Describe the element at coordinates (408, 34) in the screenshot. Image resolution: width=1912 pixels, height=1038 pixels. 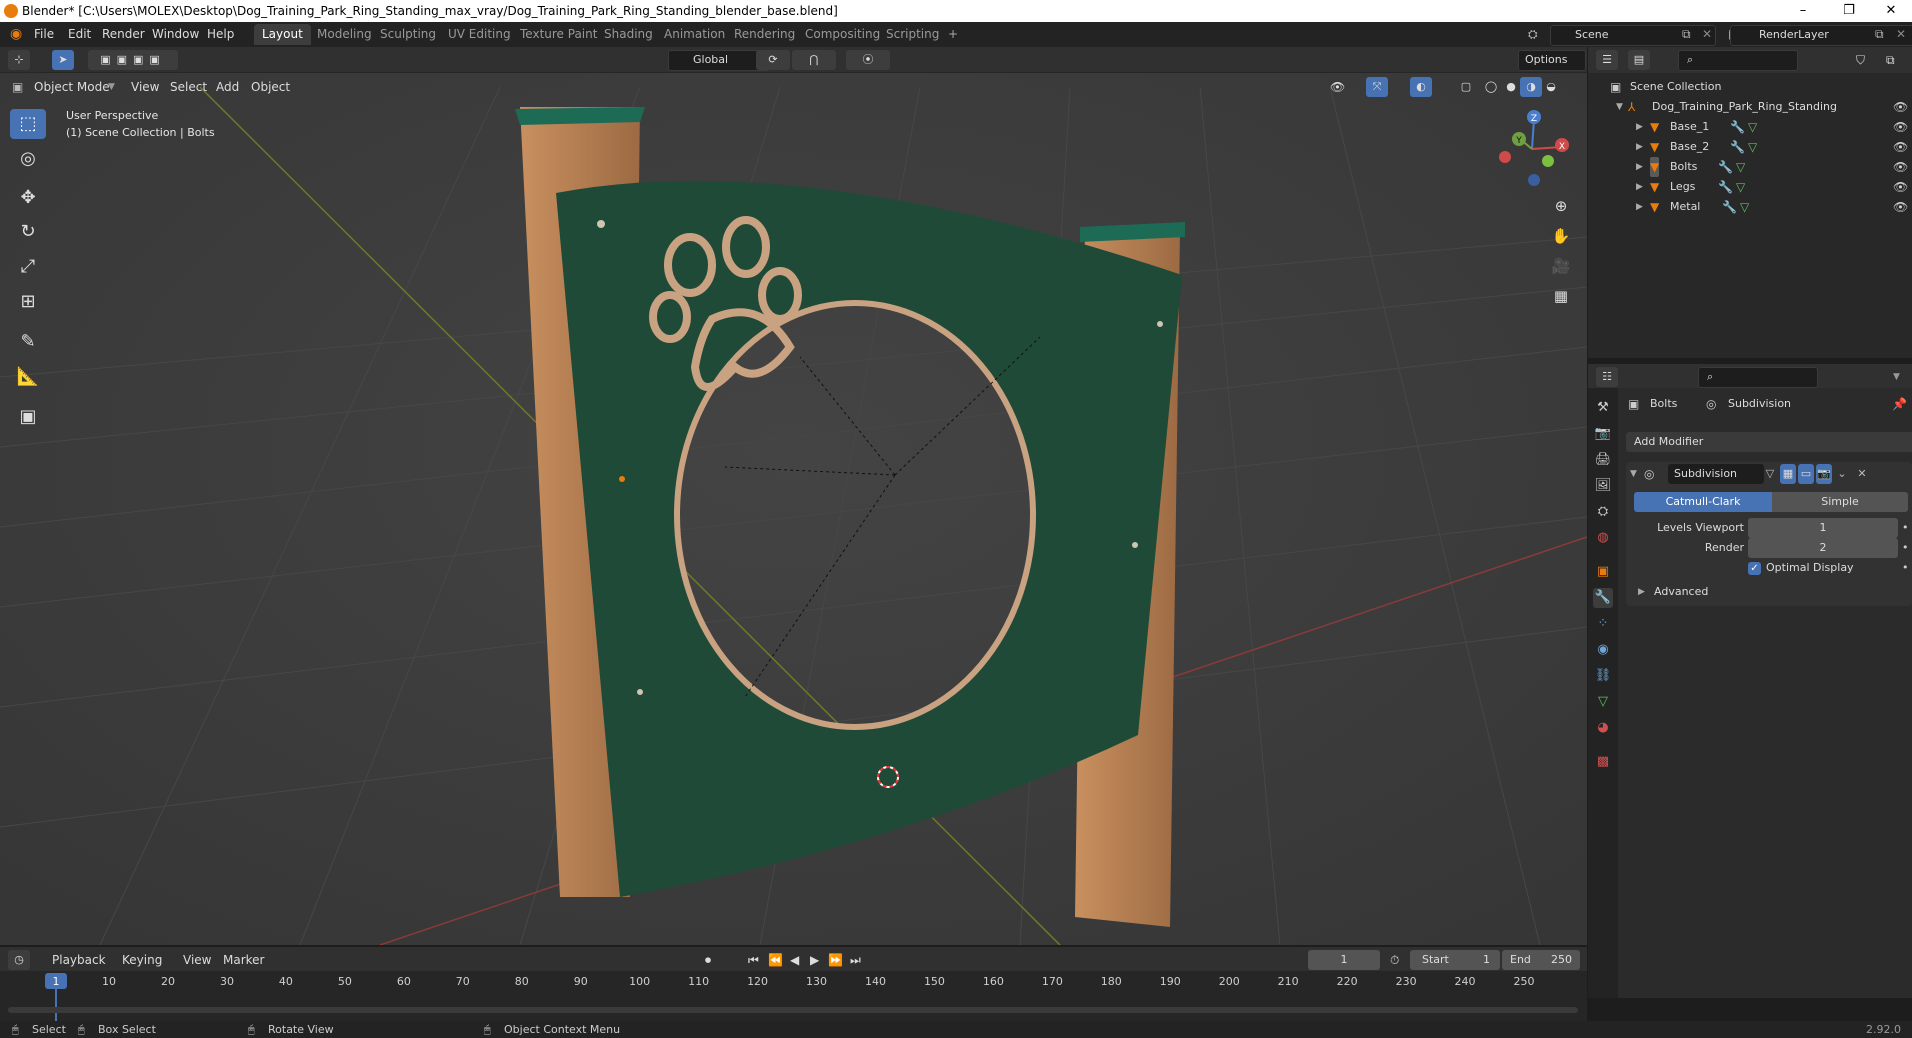
I see `tab-sculpting: Sculpting` at that location.